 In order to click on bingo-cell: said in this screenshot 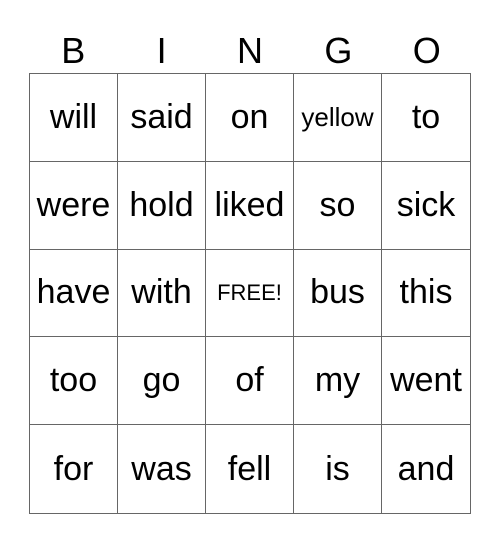, I will do `click(162, 118)`.